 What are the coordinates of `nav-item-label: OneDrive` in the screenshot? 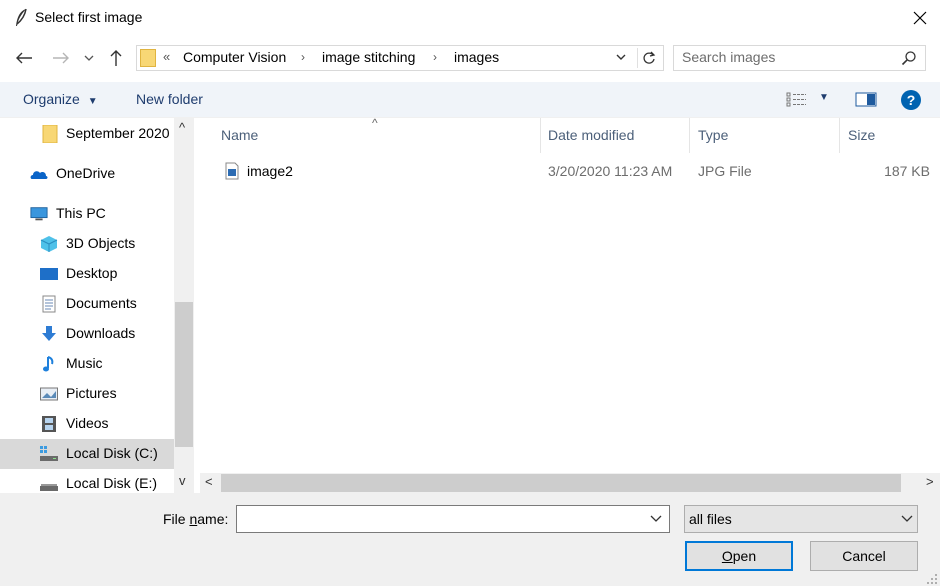 It's located at (86, 173).